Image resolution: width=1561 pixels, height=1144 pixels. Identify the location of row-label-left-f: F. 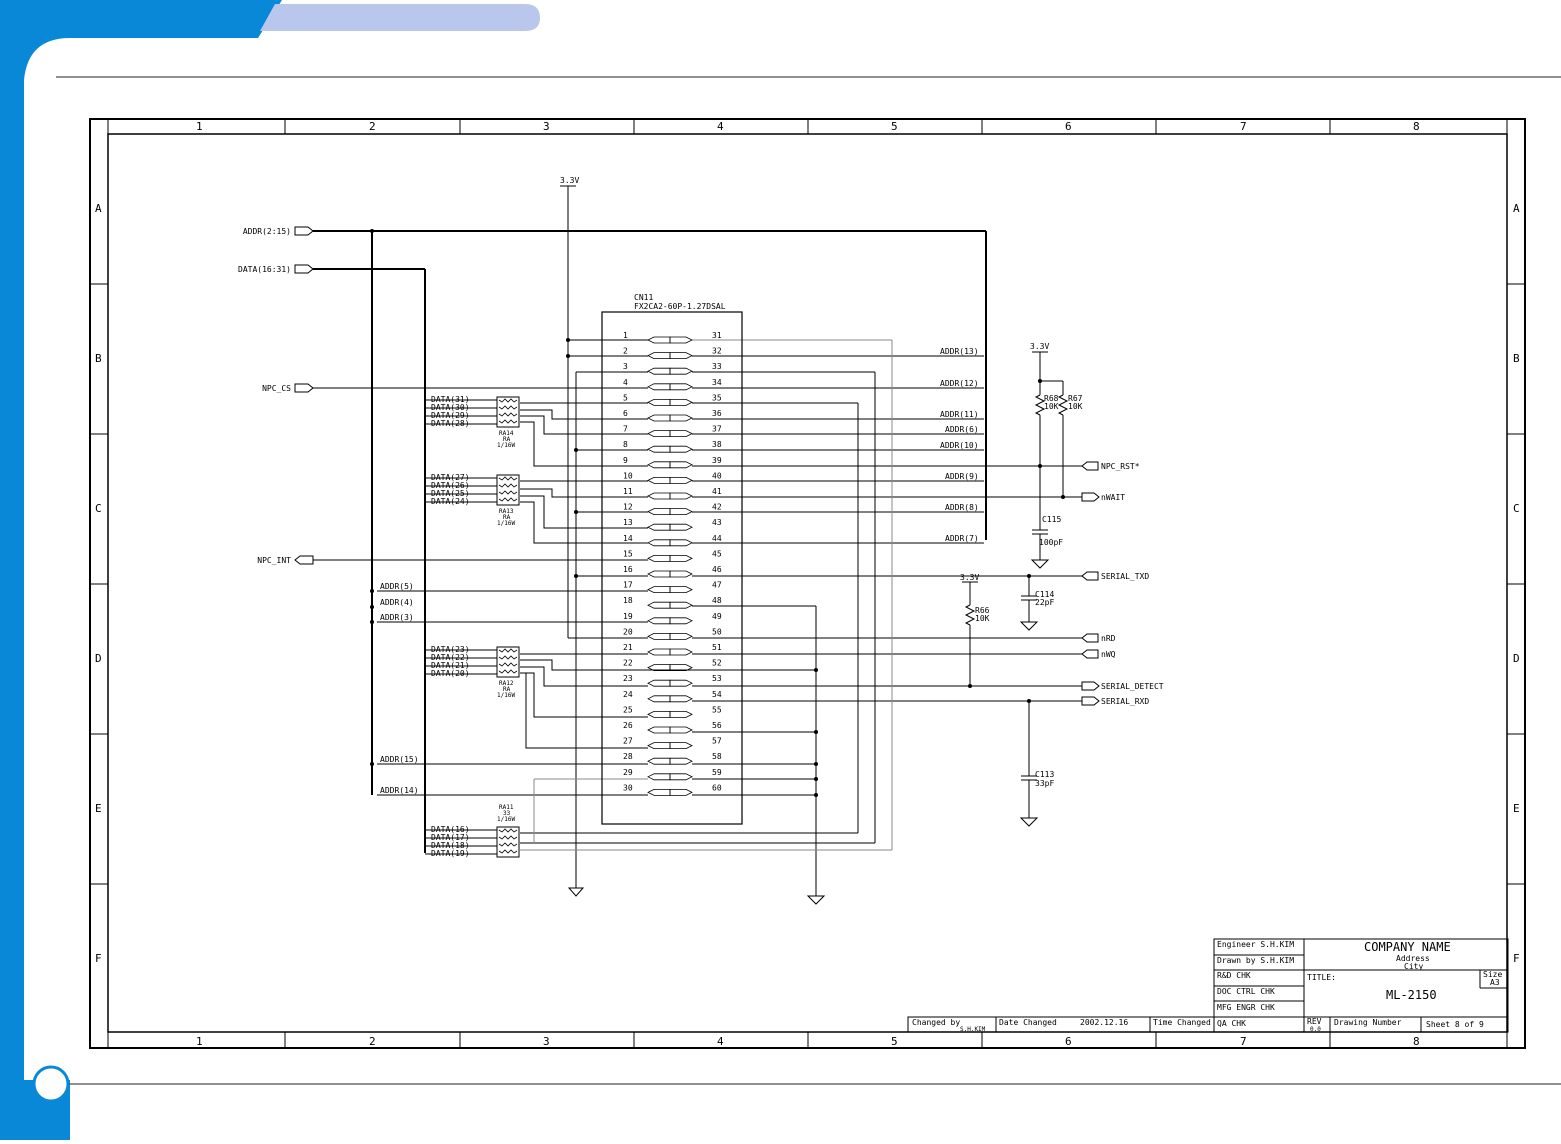
(98, 958).